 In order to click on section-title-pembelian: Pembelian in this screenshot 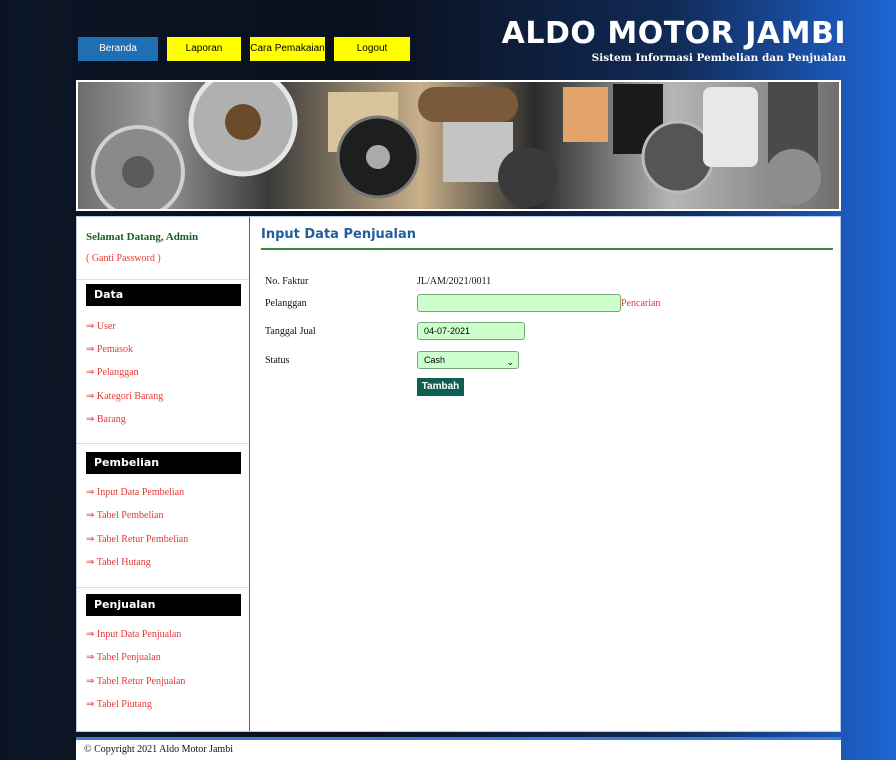, I will do `click(163, 463)`.